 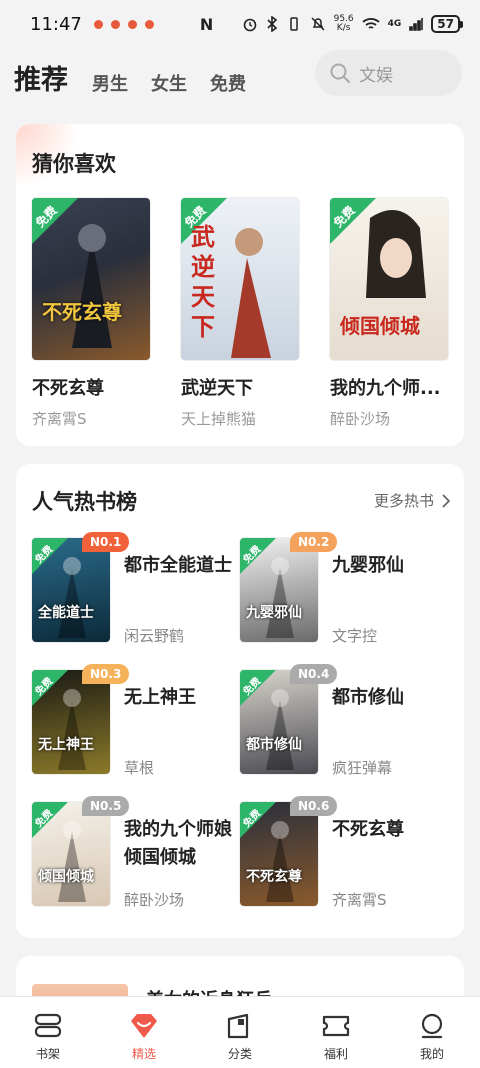 I want to click on more-hot-books-link: 更多热书, so click(x=412, y=500).